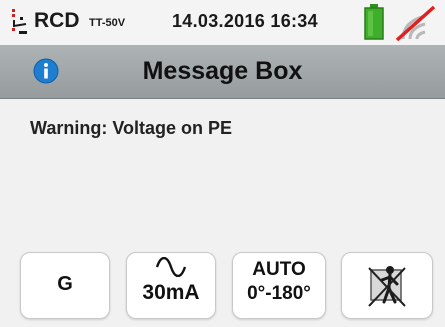 This screenshot has width=445, height=327. Describe the element at coordinates (57, 20) in the screenshot. I see `measurement-mode: RCD` at that location.